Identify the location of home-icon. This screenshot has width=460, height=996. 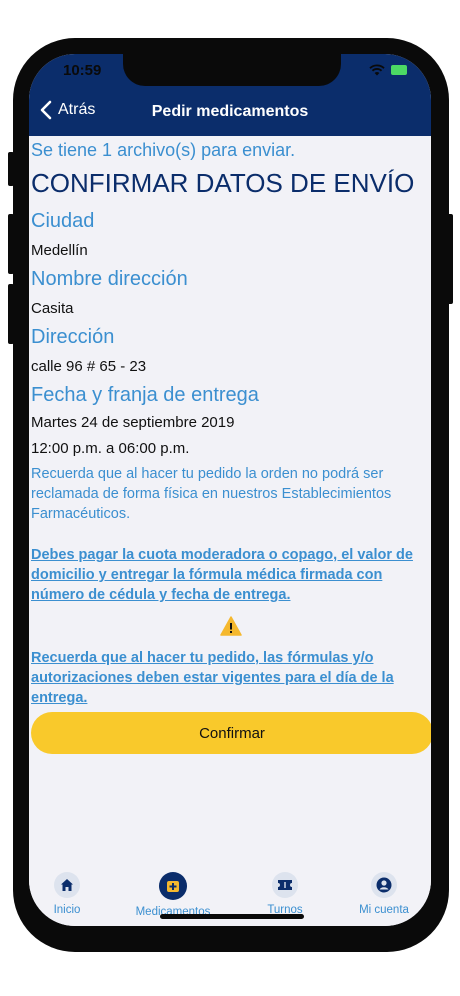
(67, 885).